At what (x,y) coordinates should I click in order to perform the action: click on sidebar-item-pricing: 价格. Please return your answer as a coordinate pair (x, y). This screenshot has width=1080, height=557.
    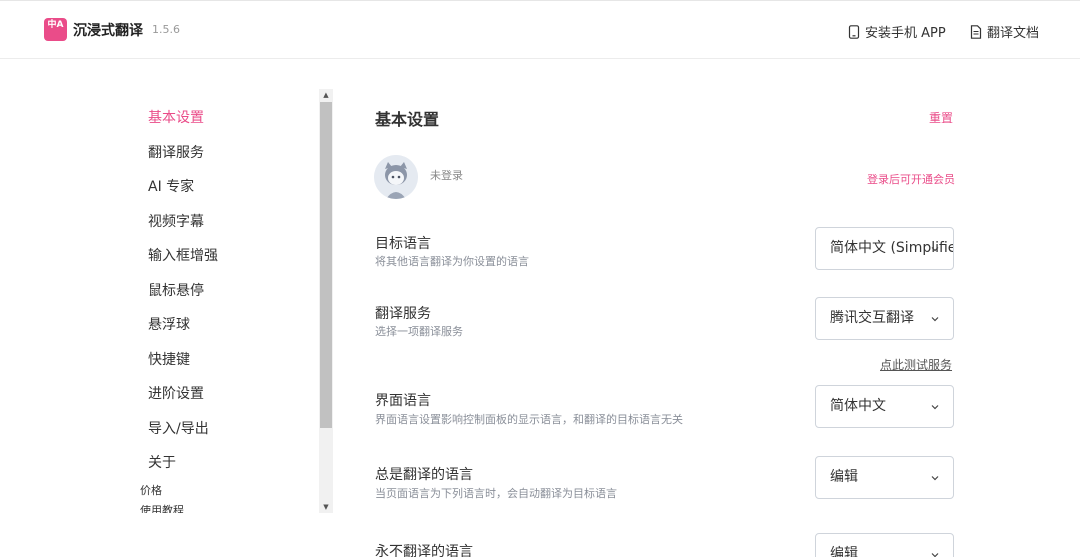
    Looking at the image, I should click on (151, 490).